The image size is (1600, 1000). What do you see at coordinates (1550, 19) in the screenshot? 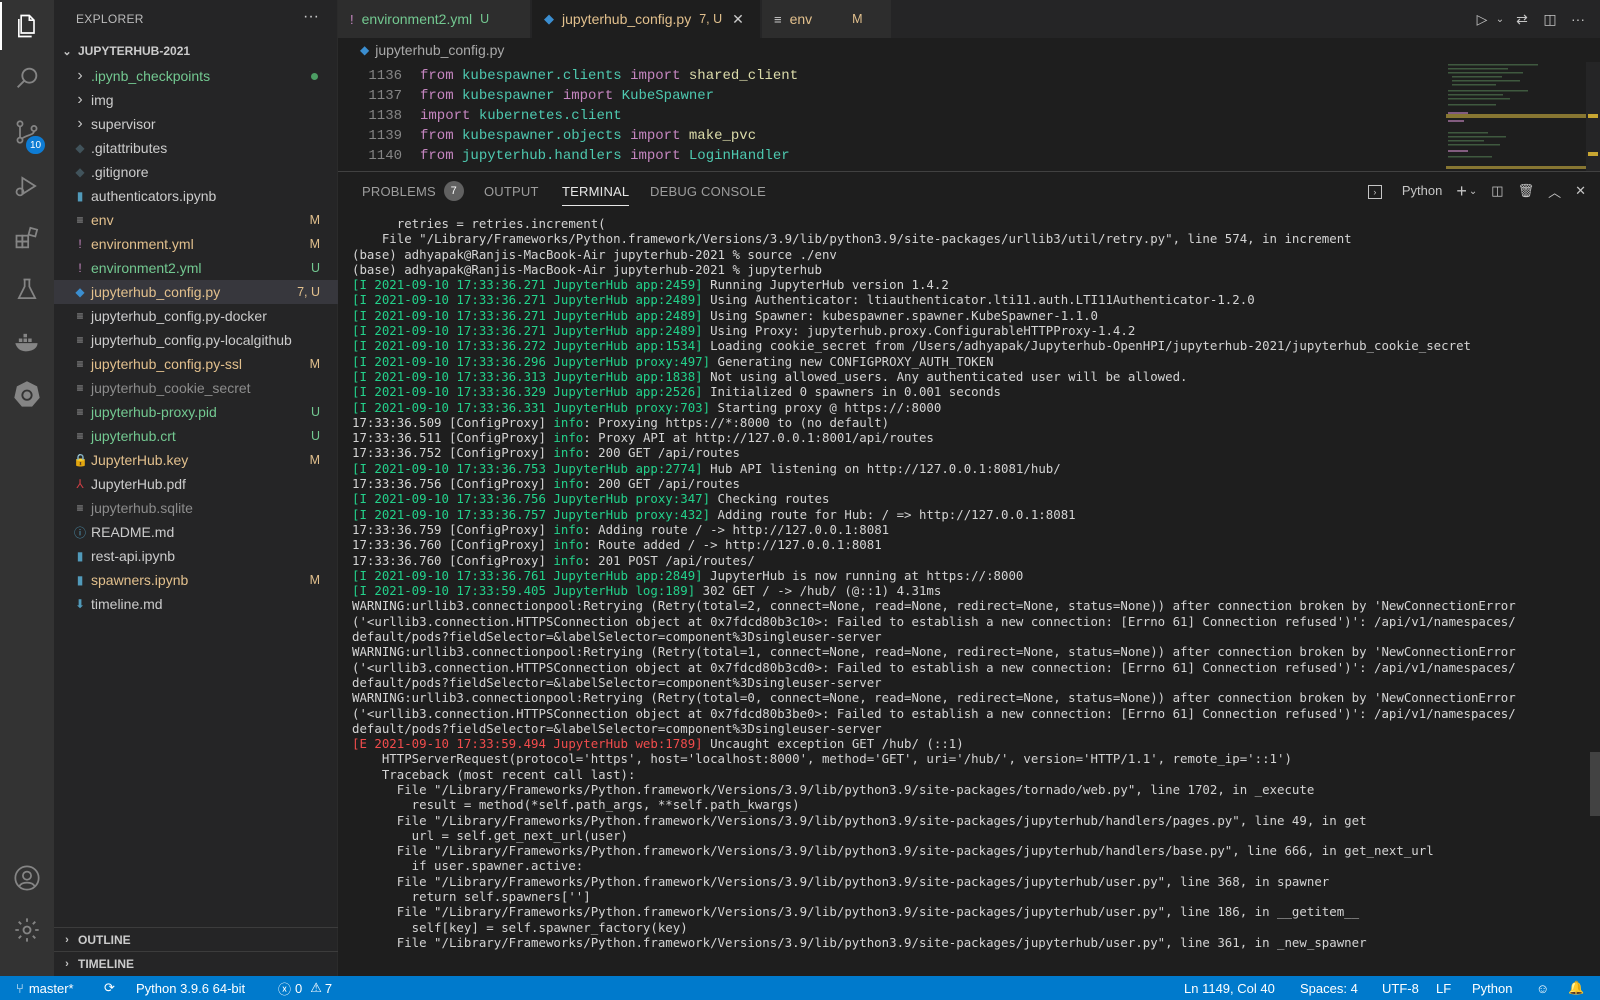
I see `split-editor-icon: ◫` at bounding box center [1550, 19].